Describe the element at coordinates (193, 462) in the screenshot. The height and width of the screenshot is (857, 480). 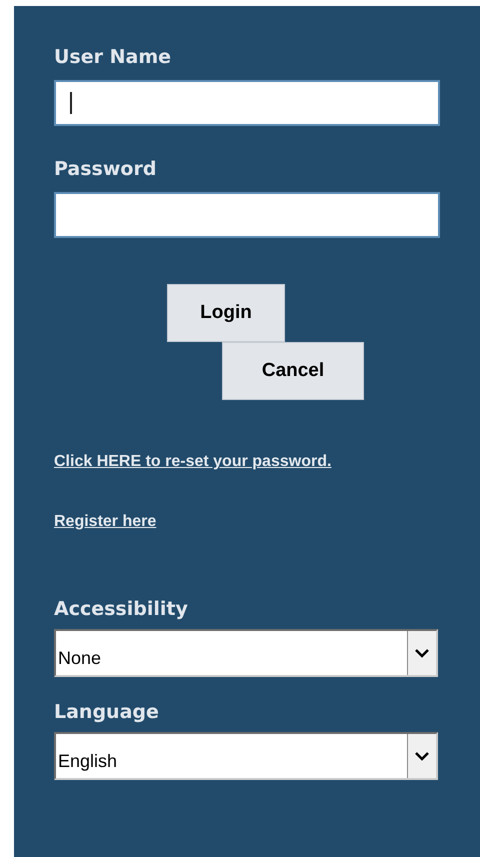
I see `reset-password-link: Click HERE to re-set your password.` at that location.